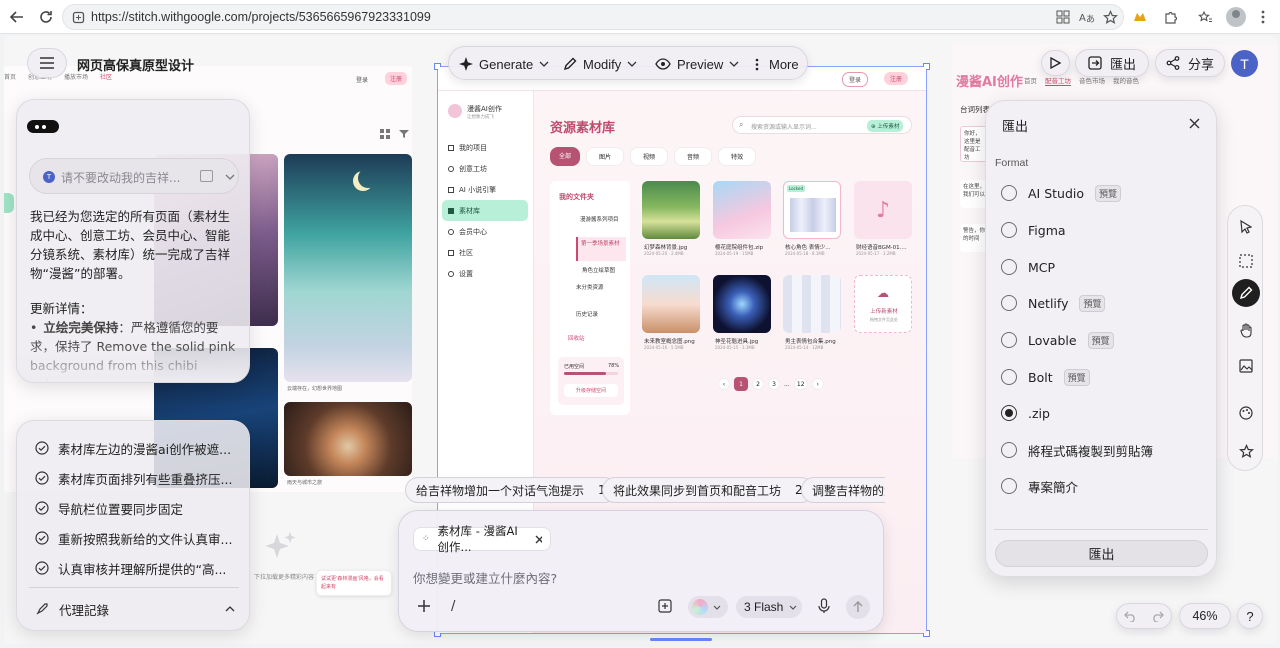 The height and width of the screenshot is (648, 1280). What do you see at coordinates (78, 17) in the screenshot?
I see `site-info-icon` at bounding box center [78, 17].